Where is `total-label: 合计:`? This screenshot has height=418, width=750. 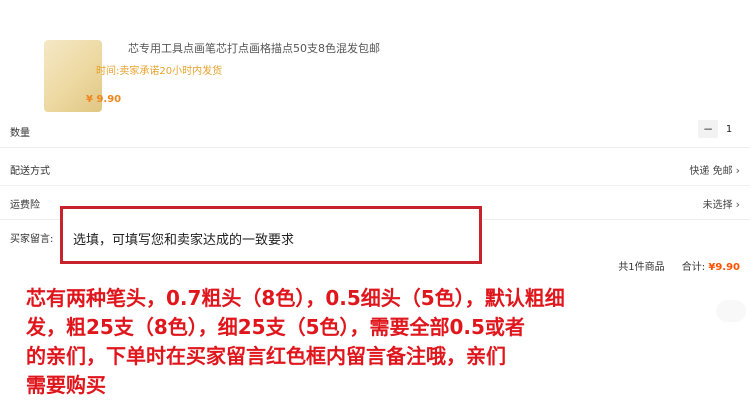
total-label: 合计: is located at coordinates (693, 267).